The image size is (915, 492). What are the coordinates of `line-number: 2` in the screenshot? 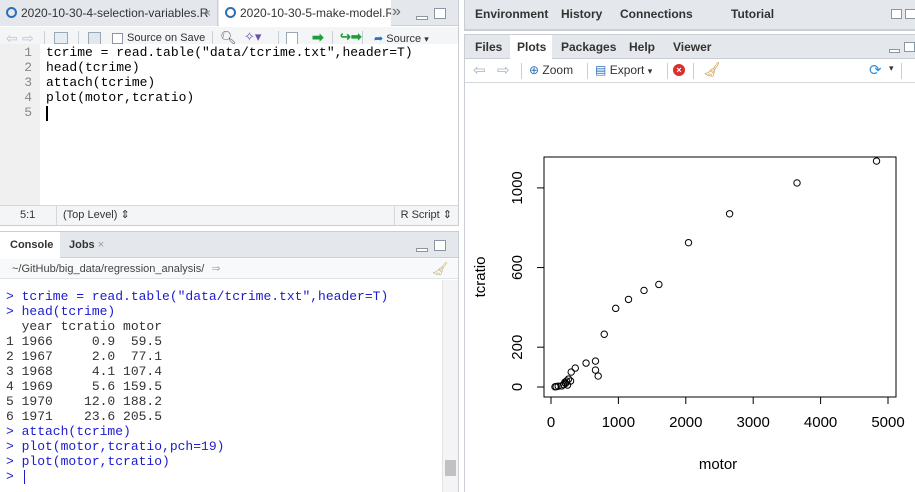 It's located at (28, 67).